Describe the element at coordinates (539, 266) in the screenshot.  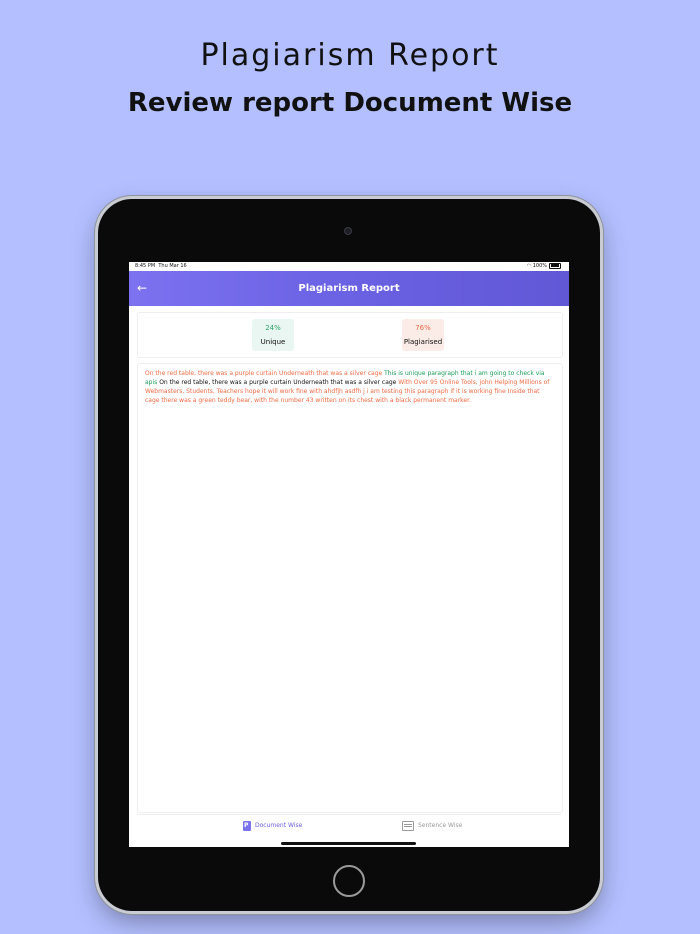
I see `battery-percent: 100%` at that location.